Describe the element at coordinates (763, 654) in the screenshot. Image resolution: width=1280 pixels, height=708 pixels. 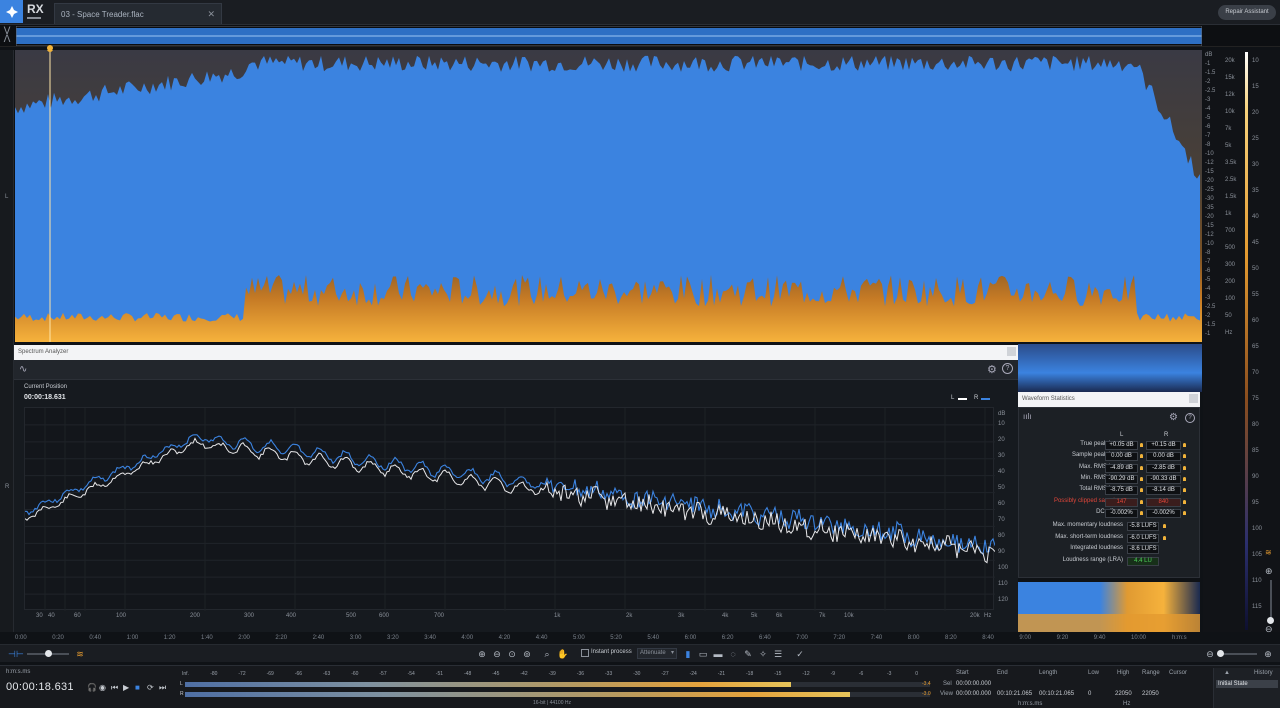
I see `magic-wand-icon: ✧` at that location.